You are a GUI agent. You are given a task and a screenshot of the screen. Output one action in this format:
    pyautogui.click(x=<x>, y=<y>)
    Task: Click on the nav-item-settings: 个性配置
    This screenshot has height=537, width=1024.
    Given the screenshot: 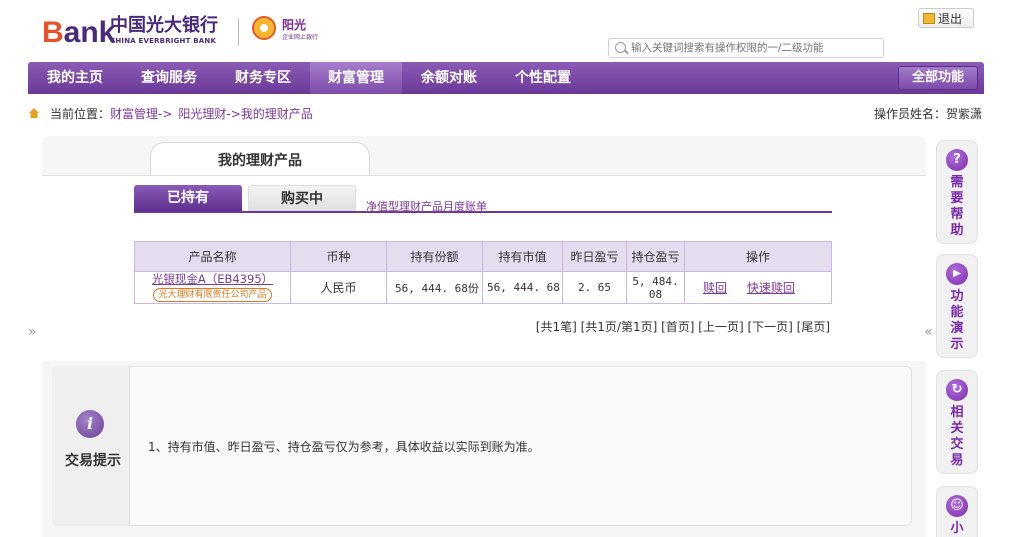 What is the action you would take?
    pyautogui.click(x=543, y=78)
    